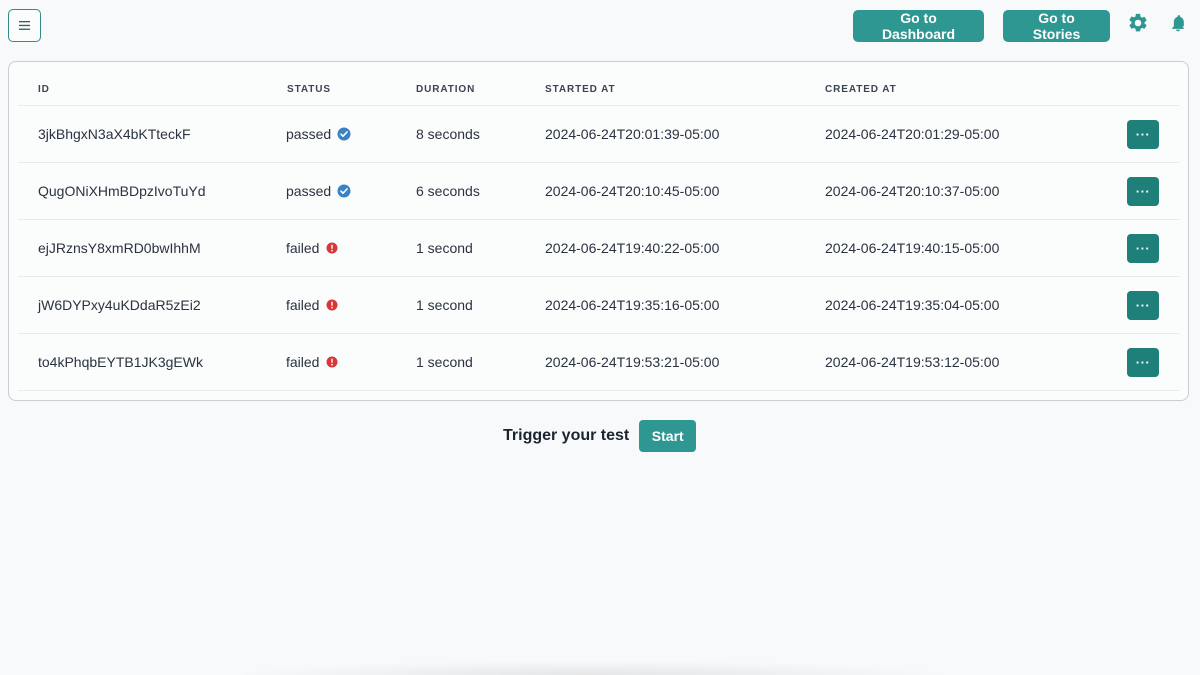  Describe the element at coordinates (912, 362) in the screenshot. I see `run-created-at: 2024-06-24T19:53:12-05:00` at that location.